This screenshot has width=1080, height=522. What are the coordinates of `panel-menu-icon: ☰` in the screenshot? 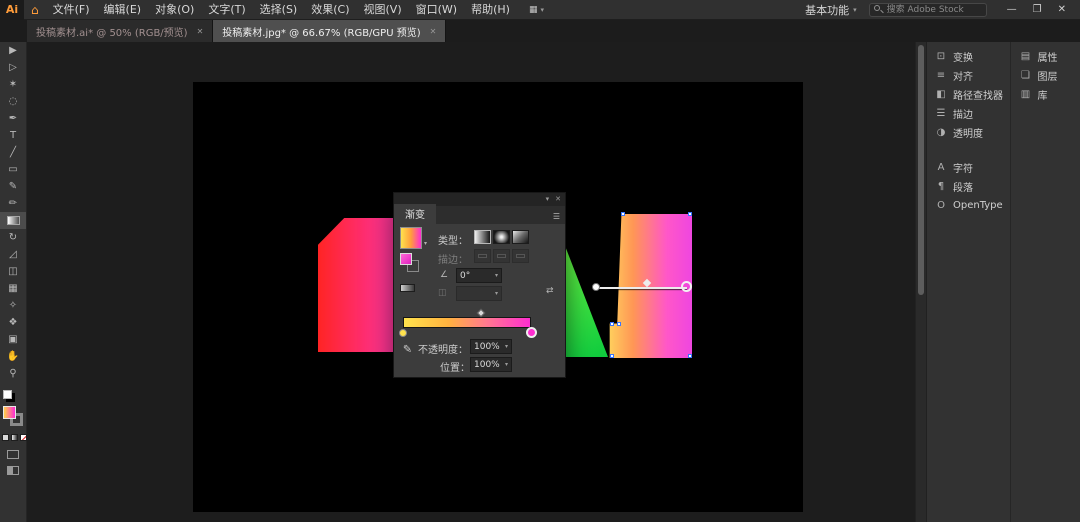 It's located at (556, 218).